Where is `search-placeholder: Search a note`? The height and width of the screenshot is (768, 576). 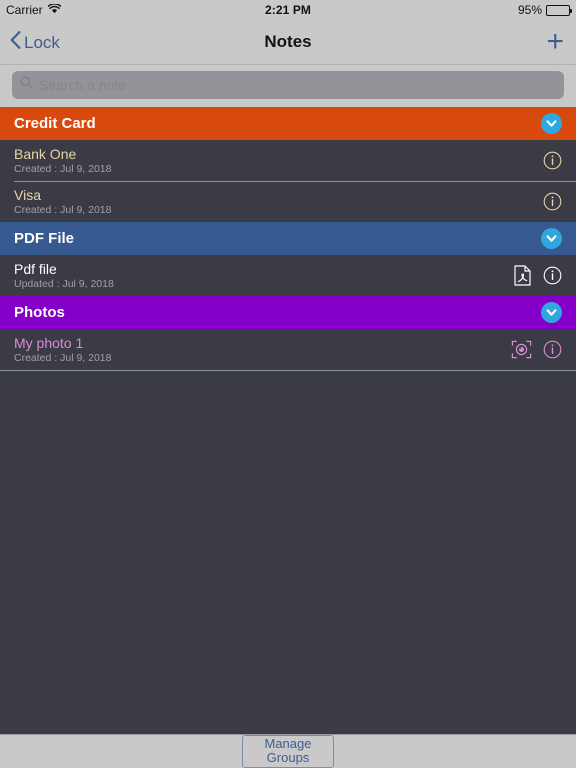
search-placeholder: Search a note is located at coordinates (83, 85).